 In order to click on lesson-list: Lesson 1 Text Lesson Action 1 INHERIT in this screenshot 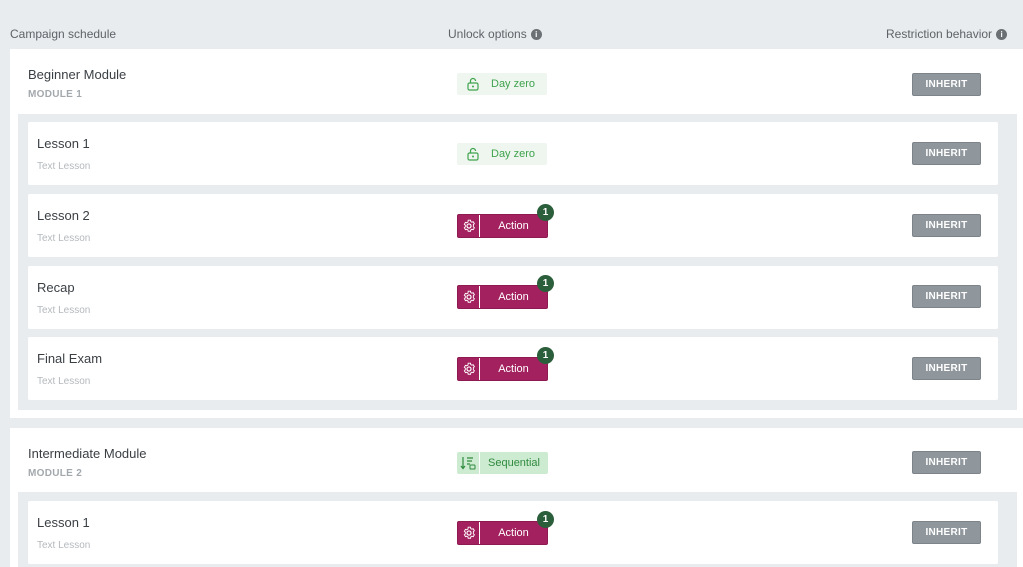, I will do `click(517, 529)`.